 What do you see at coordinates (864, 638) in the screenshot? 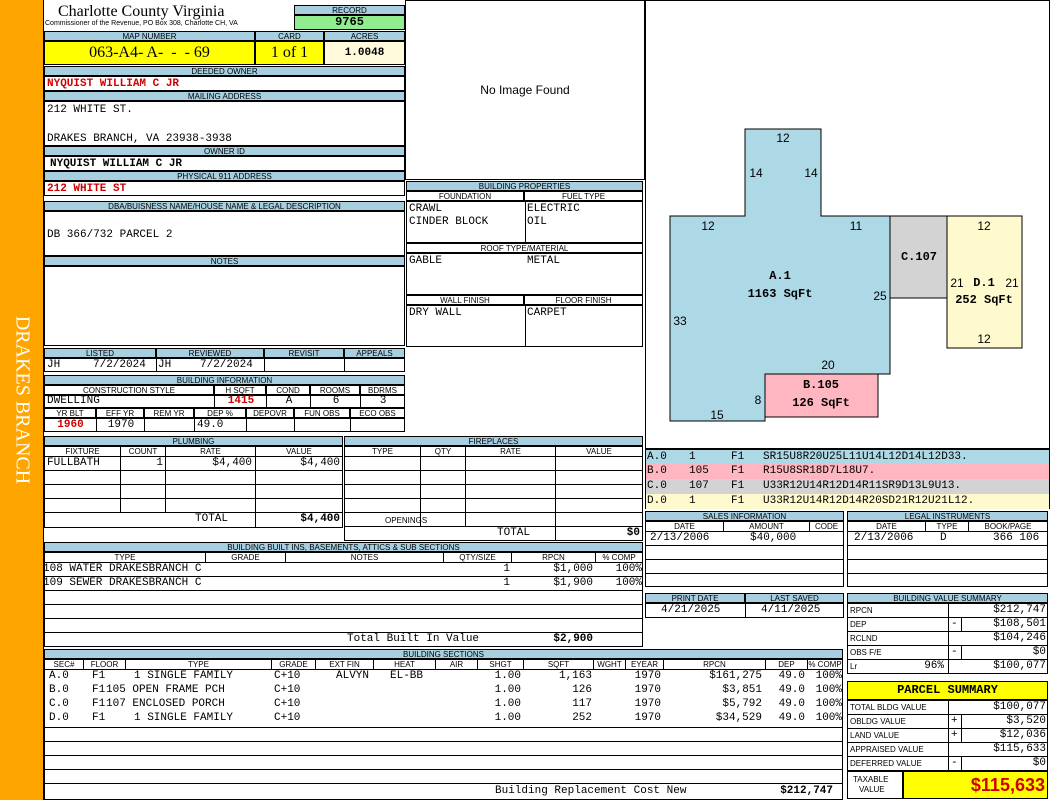
I see `vs-rclnd-label: RCLND` at bounding box center [864, 638].